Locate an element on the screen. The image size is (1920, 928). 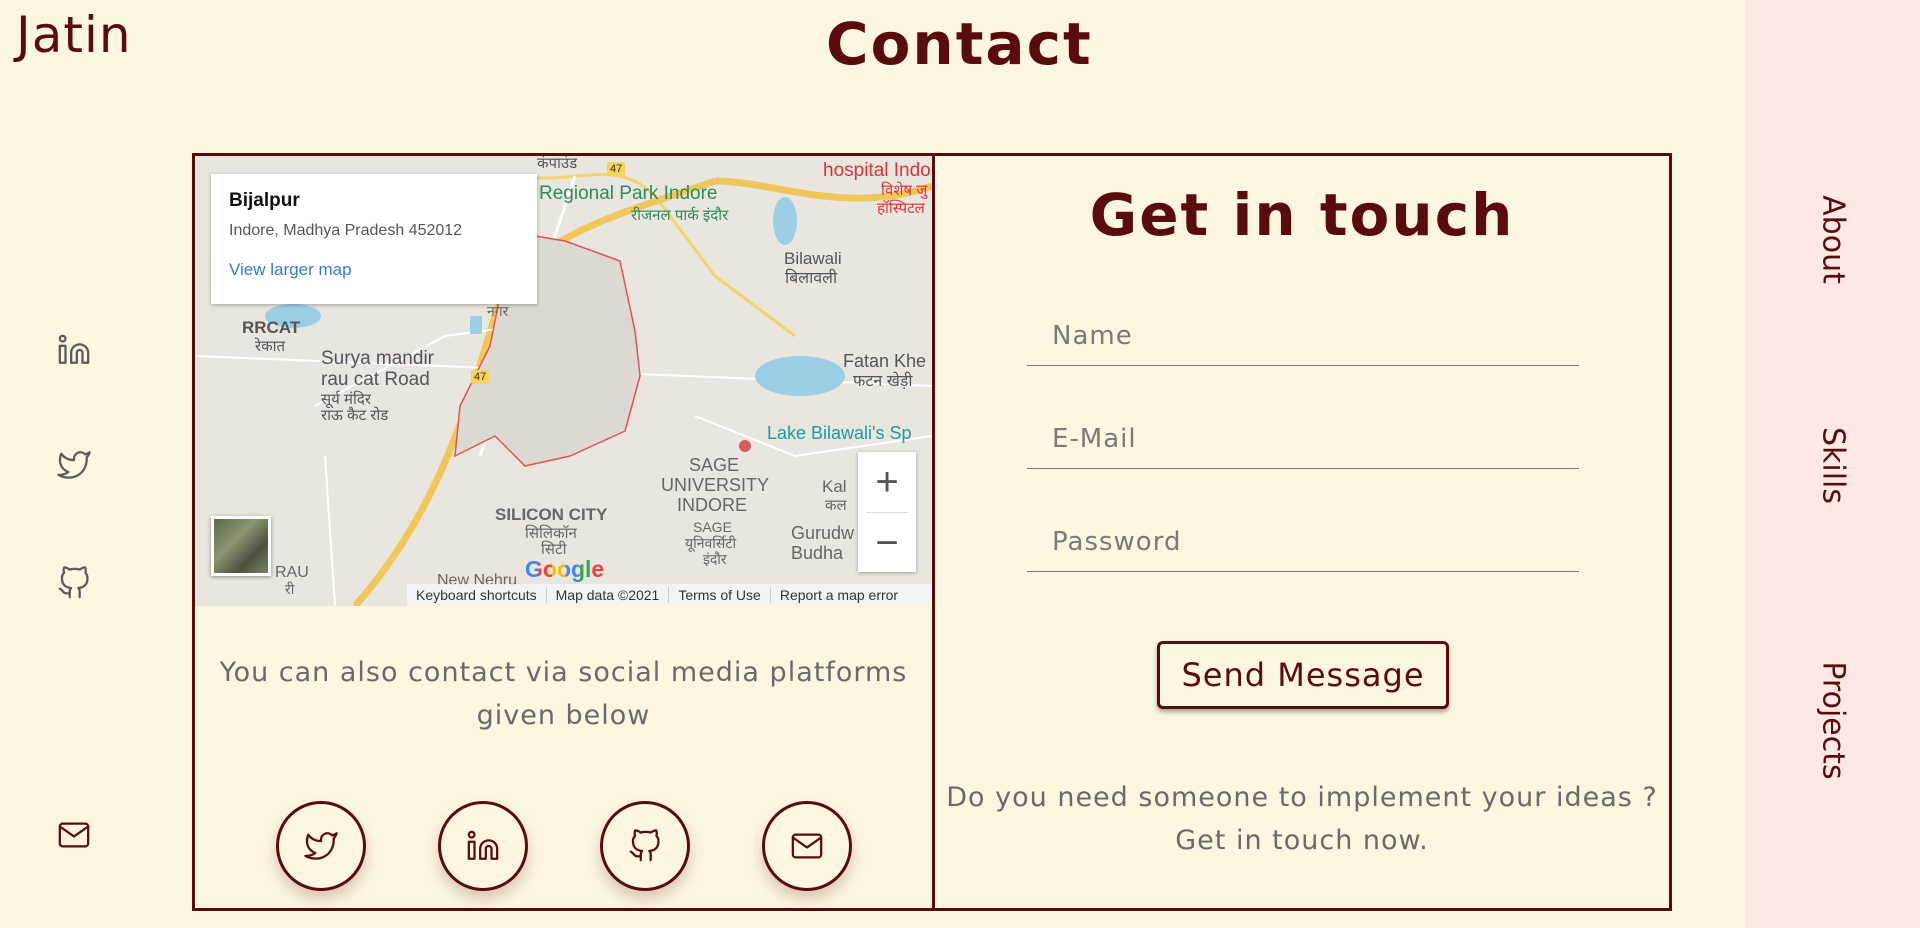
map-label: राऊ कैट रोड is located at coordinates (355, 415).